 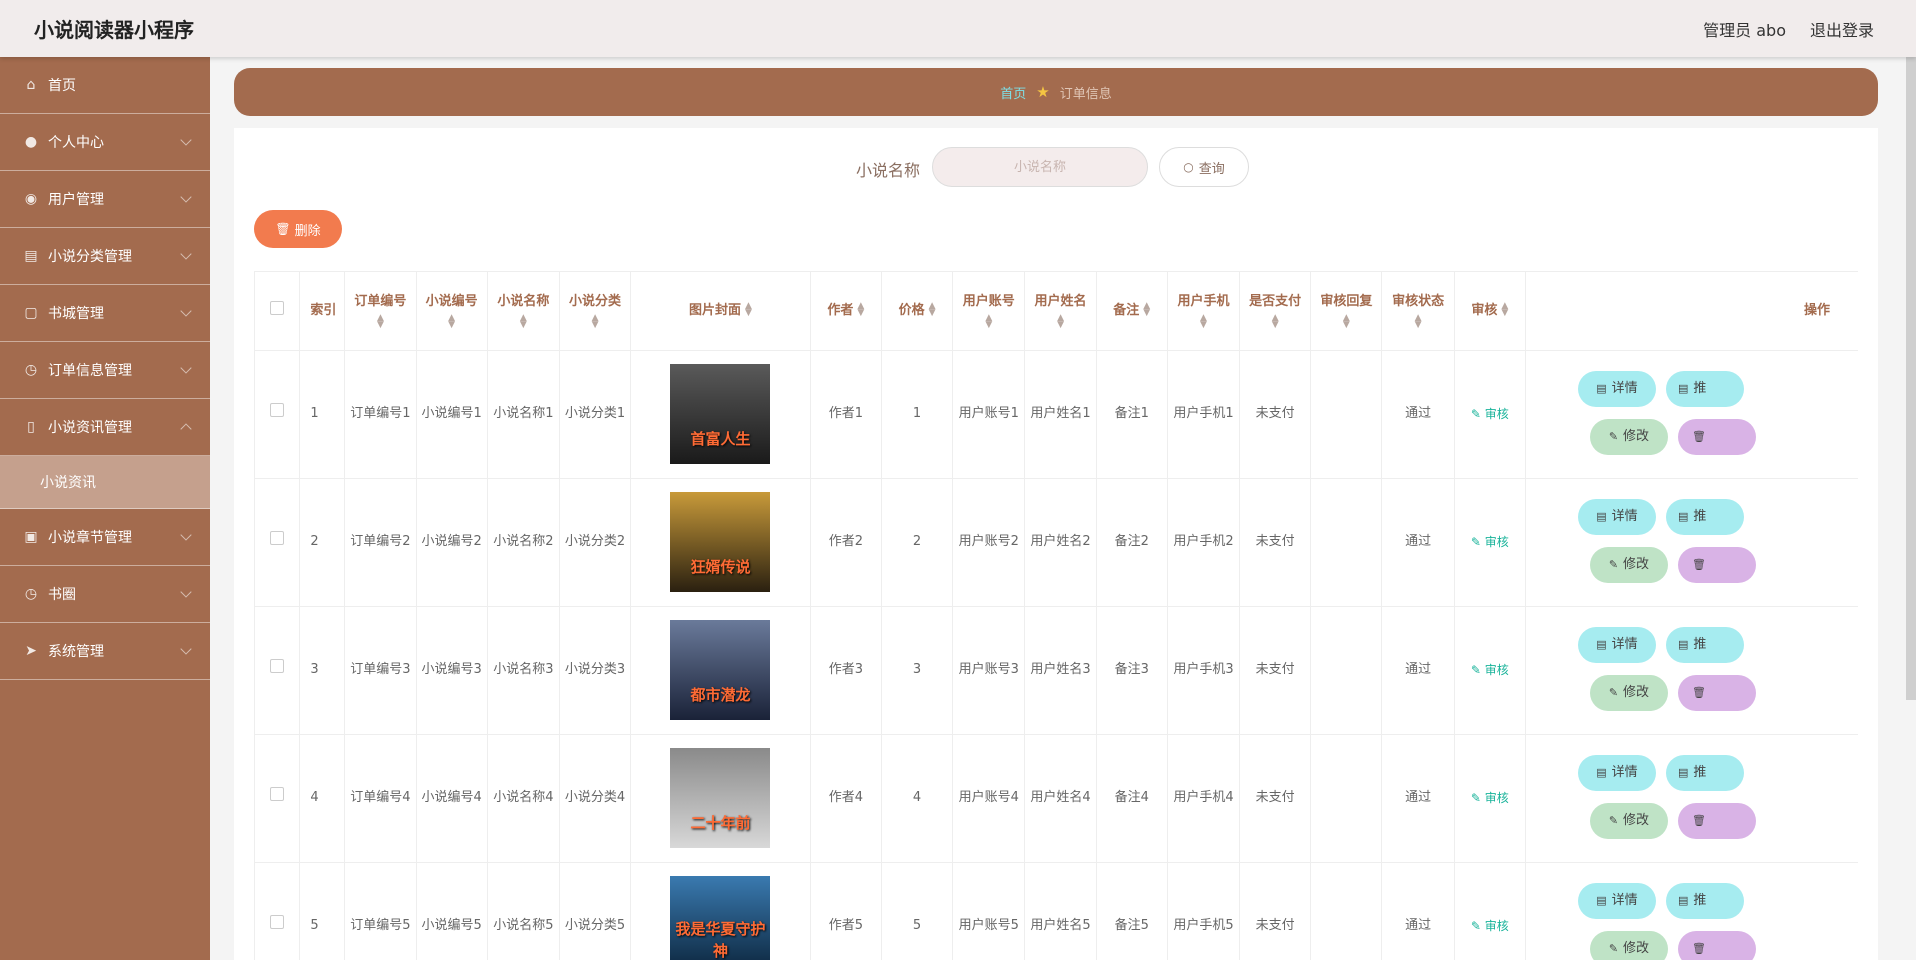 I want to click on cell-reply, so click(x=1346, y=798).